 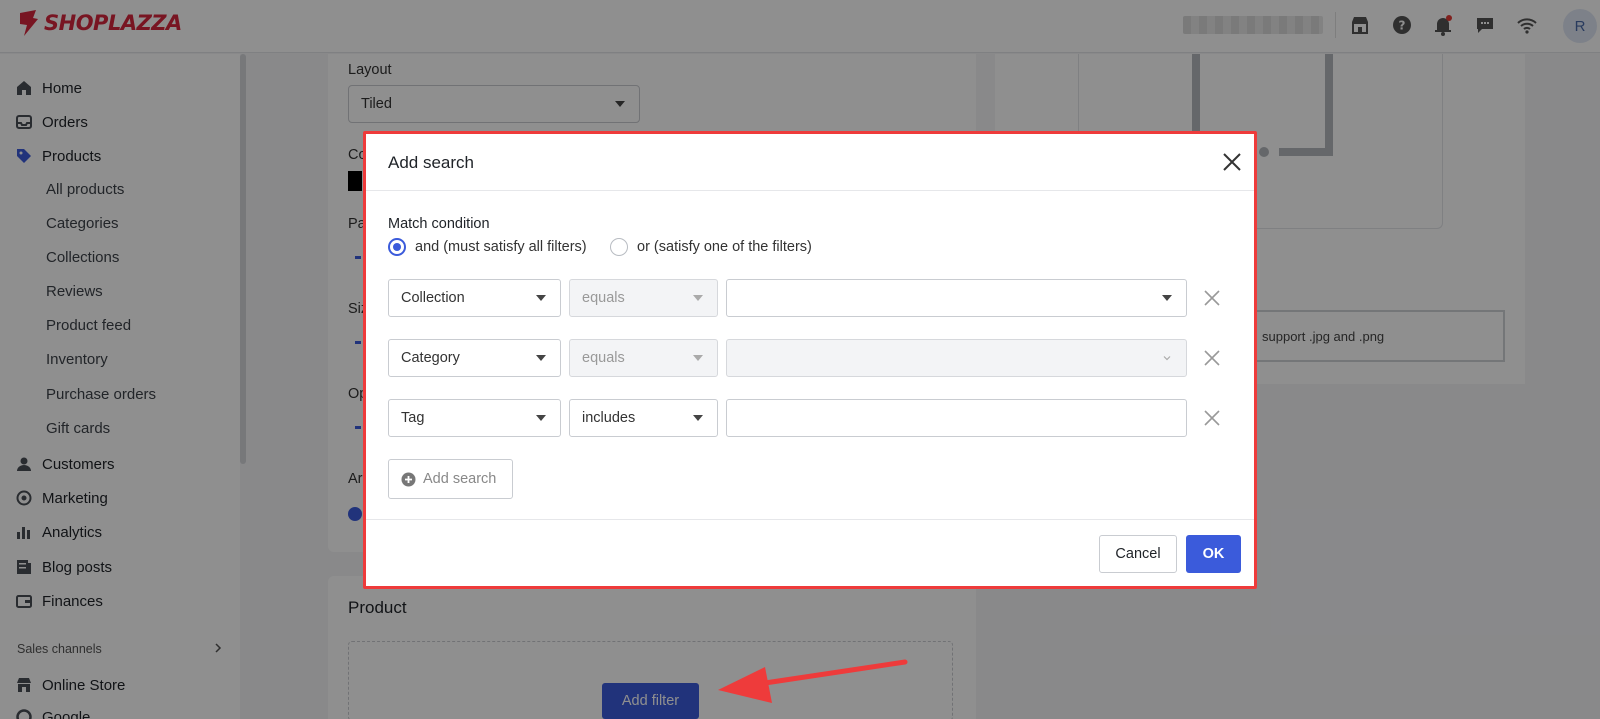 I want to click on close-icon, so click(x=1232, y=162).